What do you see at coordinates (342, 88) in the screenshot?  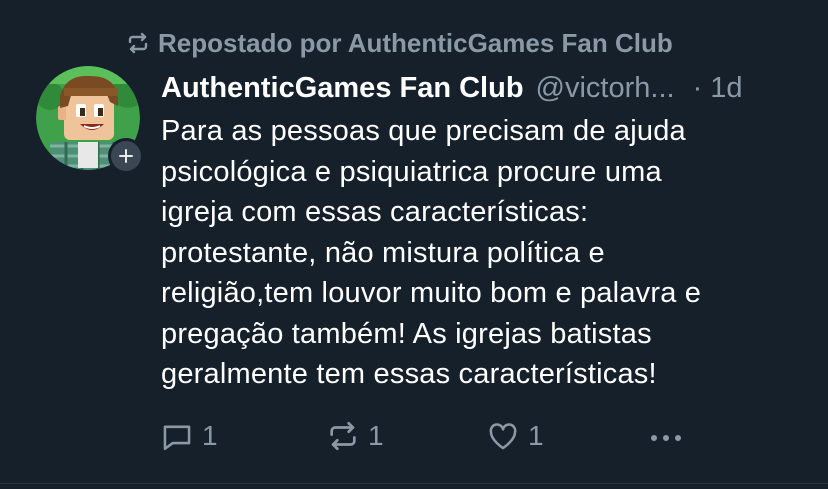 I see `author-display-name: AuthenticGames Fan Club` at bounding box center [342, 88].